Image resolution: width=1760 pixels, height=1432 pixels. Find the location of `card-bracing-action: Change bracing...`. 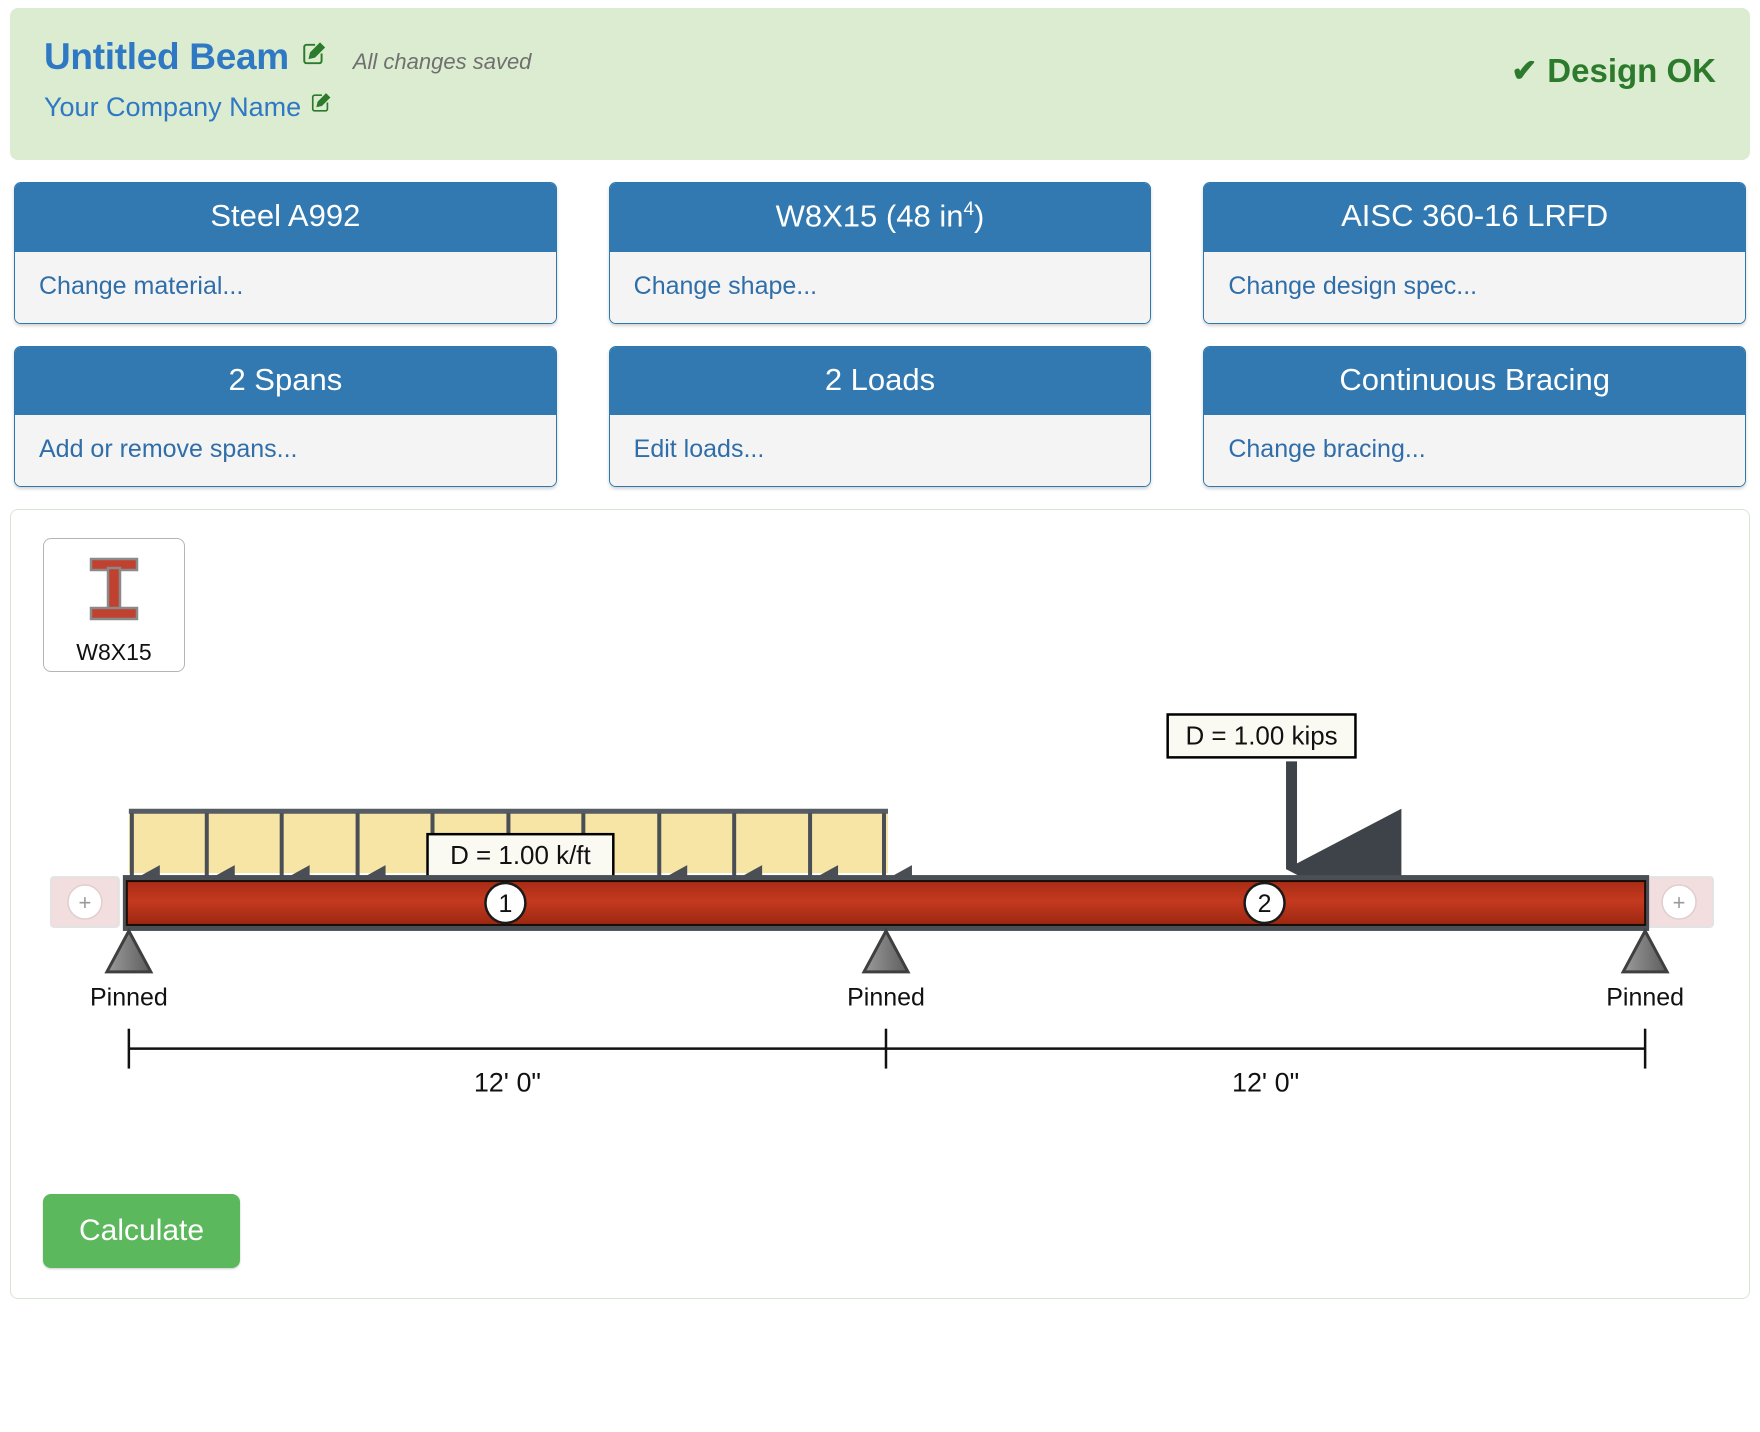

card-bracing-action: Change bracing... is located at coordinates (1474, 451).